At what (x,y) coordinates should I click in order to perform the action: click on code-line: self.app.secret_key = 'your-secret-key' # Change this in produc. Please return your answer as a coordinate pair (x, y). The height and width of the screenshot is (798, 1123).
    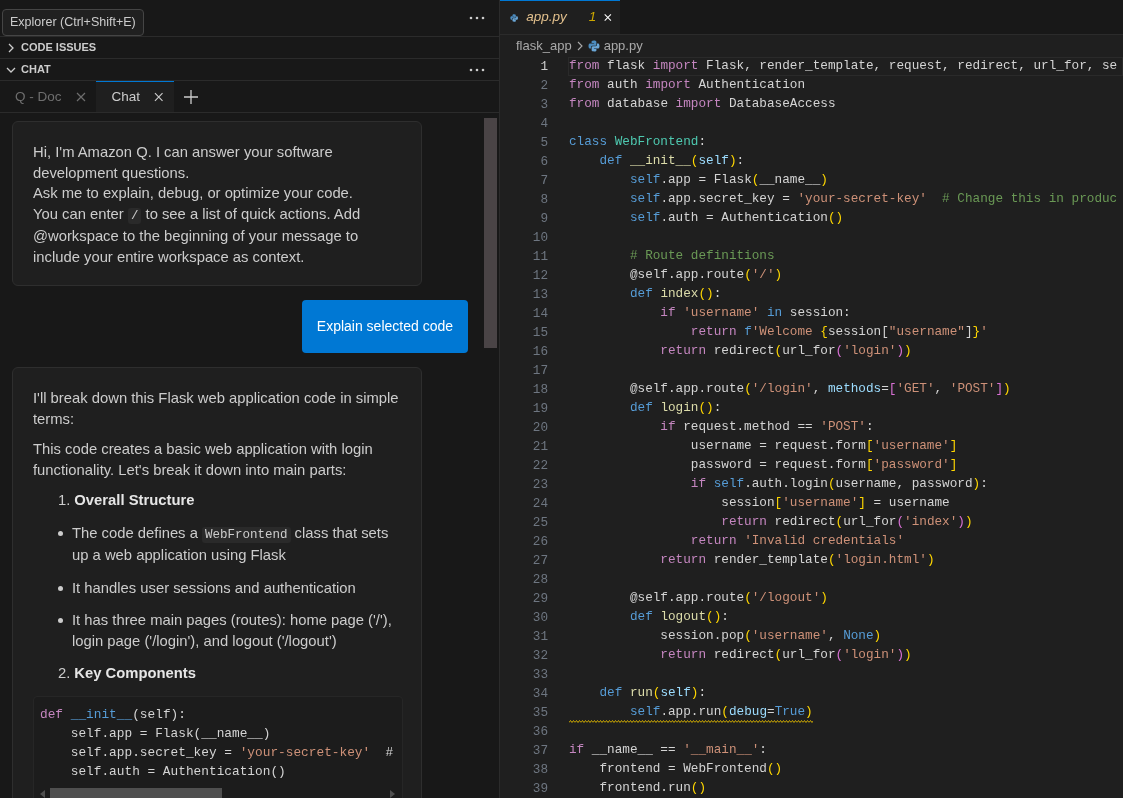
    Looking at the image, I should click on (873, 198).